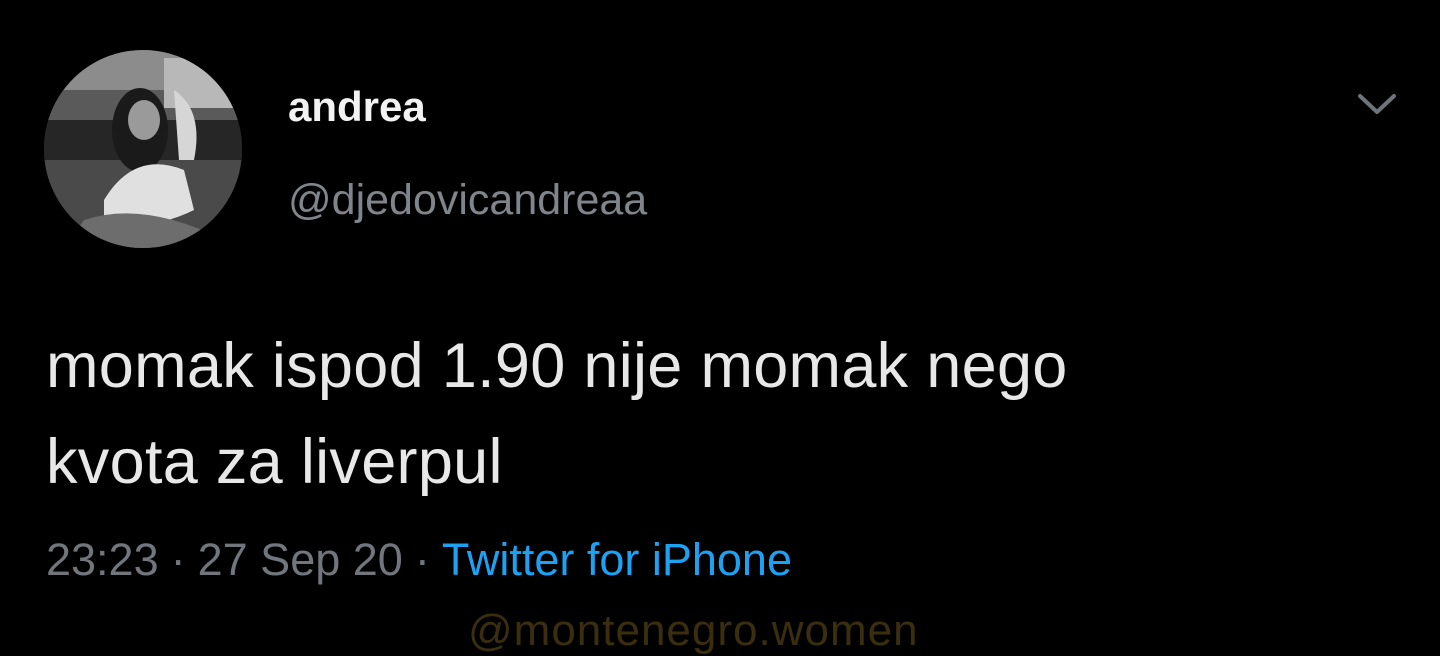  I want to click on author-handle: @djedovicandreaa, so click(467, 200).